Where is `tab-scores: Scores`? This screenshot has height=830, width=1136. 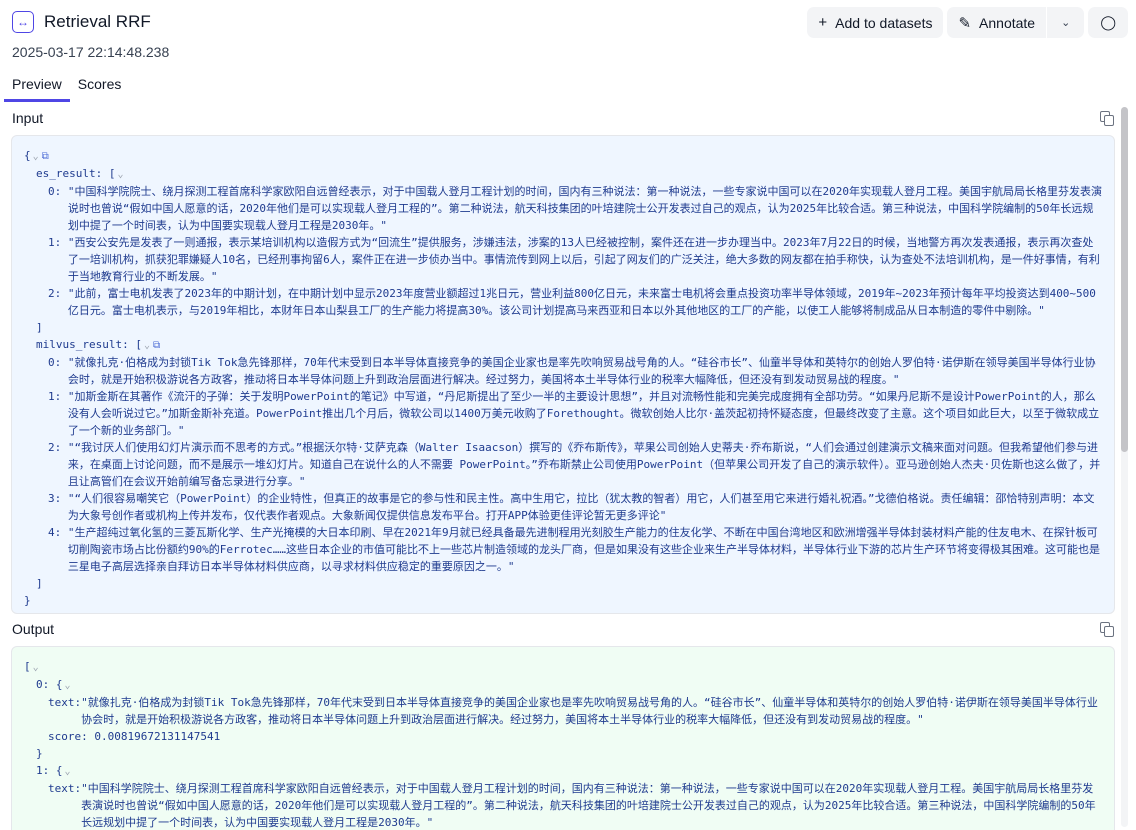
tab-scores: Scores is located at coordinates (100, 87).